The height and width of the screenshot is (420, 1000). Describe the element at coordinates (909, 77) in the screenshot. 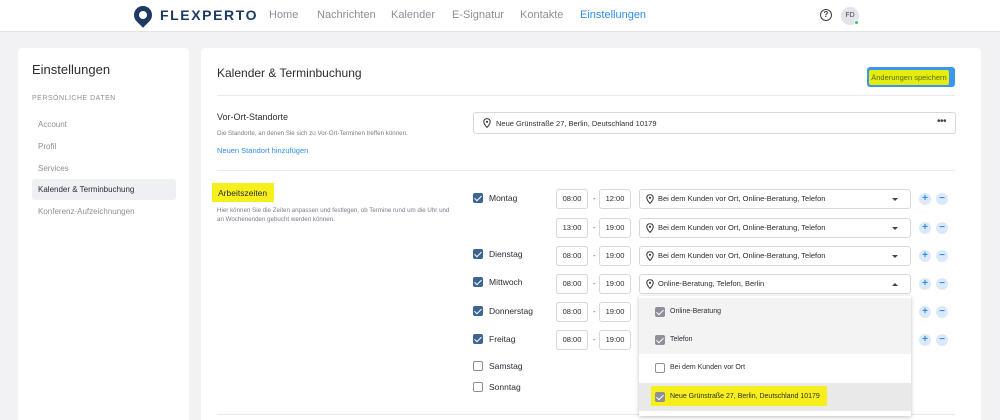

I see `save-button-label: Änderungen speichern` at that location.